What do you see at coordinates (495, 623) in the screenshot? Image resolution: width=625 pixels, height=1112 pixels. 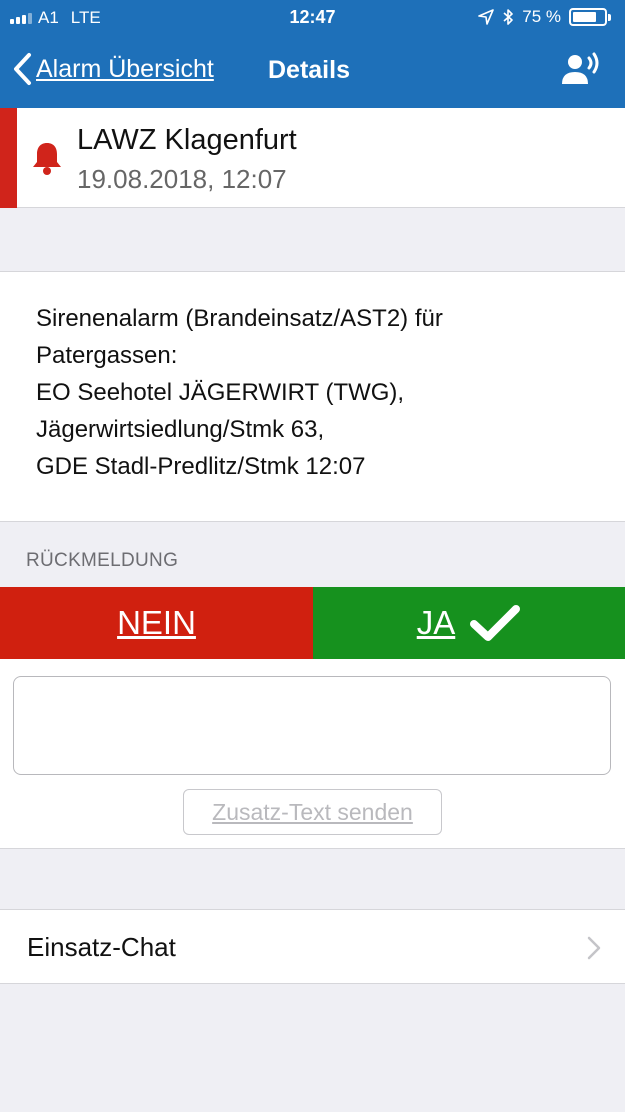 I see `checkmark-icon` at bounding box center [495, 623].